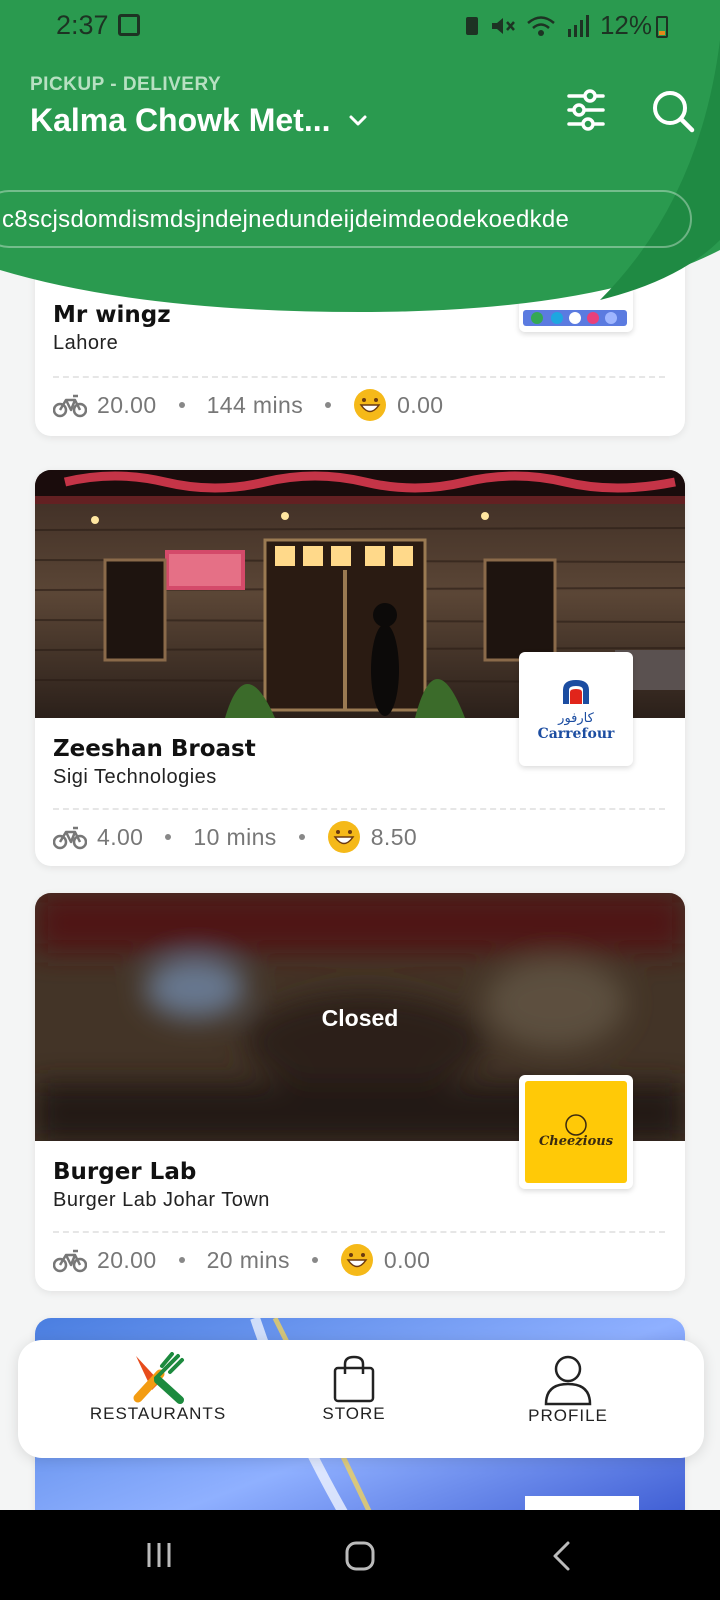 The image size is (720, 1600). I want to click on delivery-time: 10 mins, so click(235, 836).